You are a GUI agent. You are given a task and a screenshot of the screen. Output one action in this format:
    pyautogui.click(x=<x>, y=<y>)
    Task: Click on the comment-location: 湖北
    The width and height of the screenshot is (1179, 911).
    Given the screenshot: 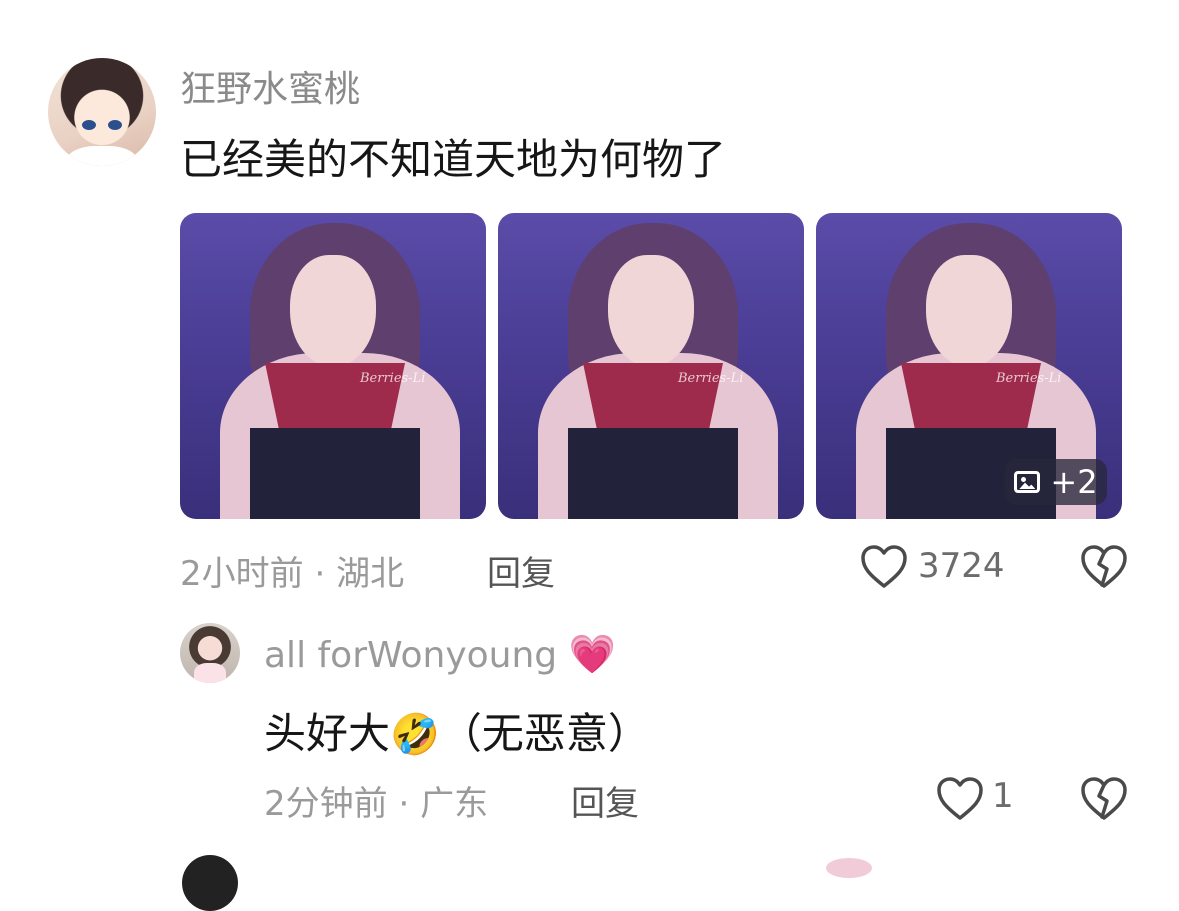 What is the action you would take?
    pyautogui.click(x=370, y=574)
    